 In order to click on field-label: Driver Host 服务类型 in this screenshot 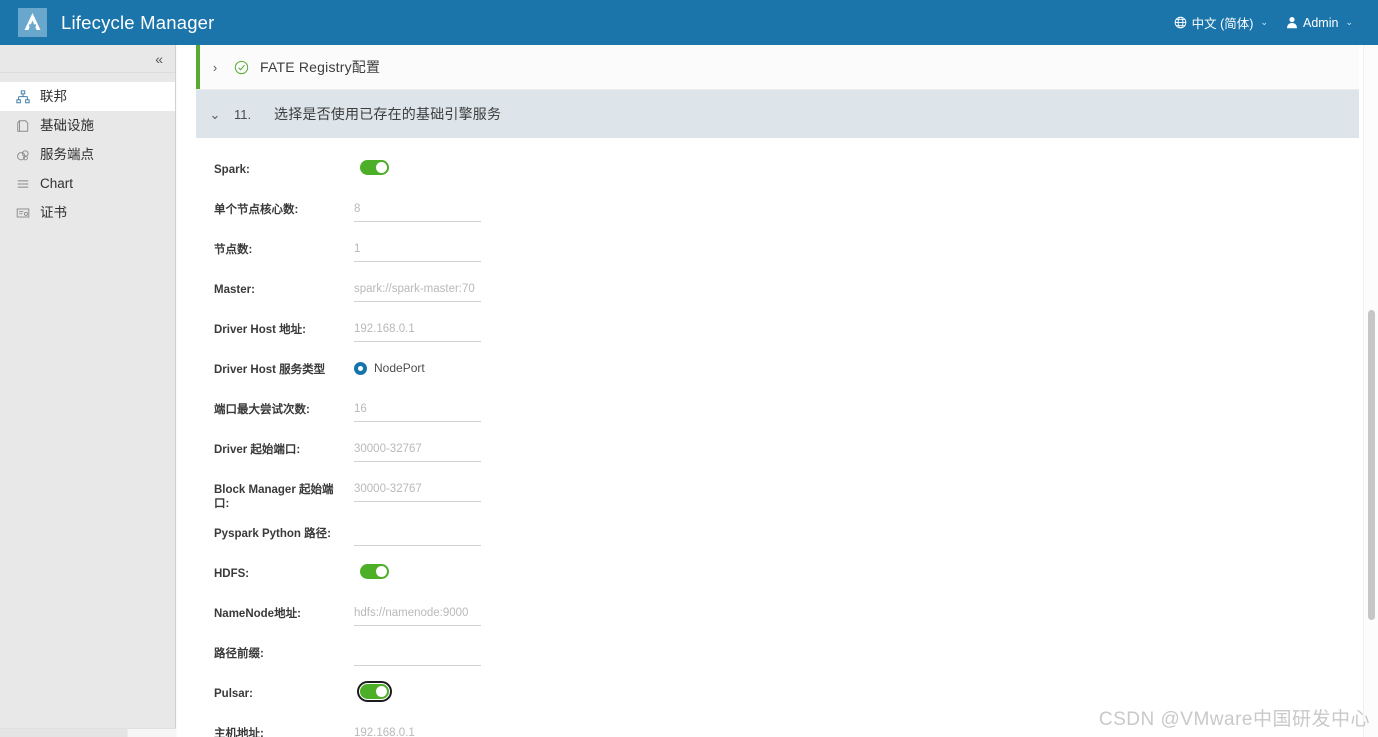, I will do `click(270, 370)`.